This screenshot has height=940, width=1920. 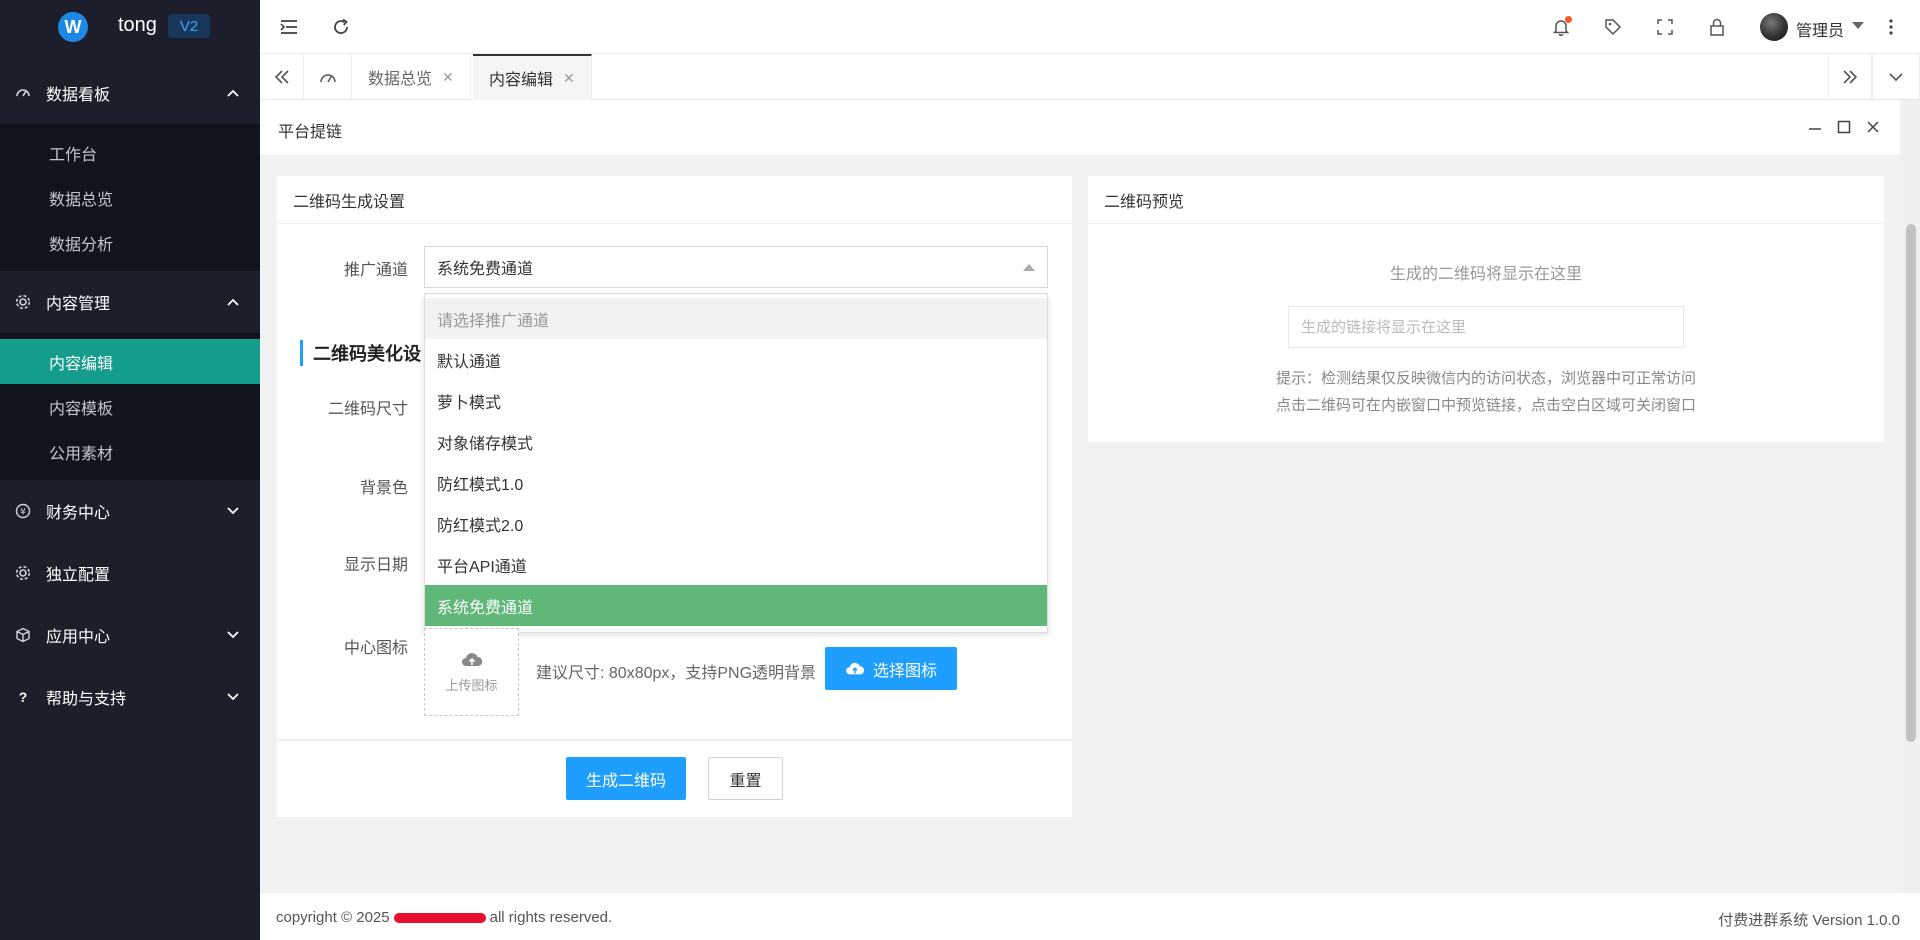 I want to click on window-title-bar: 平台提链, so click(x=1080, y=128).